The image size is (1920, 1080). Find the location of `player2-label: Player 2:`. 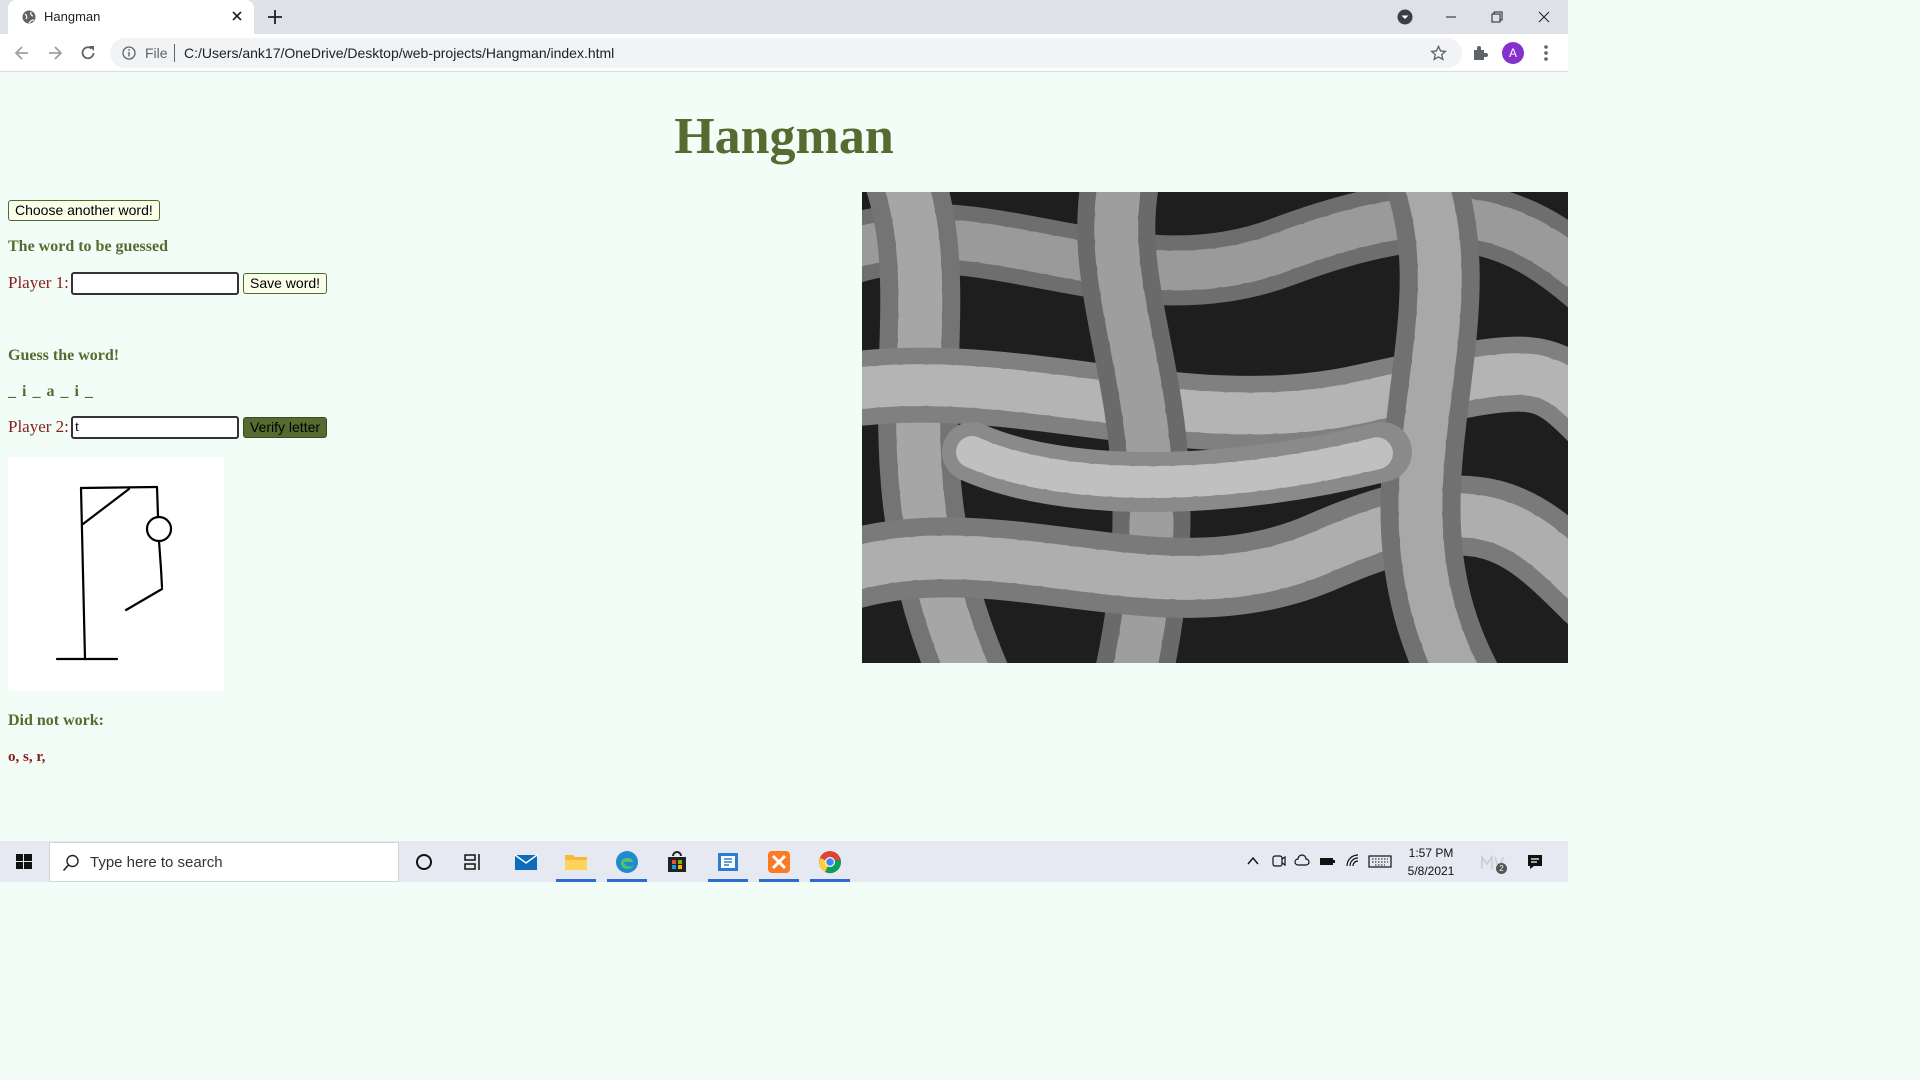

player2-label: Player 2: is located at coordinates (38, 426).